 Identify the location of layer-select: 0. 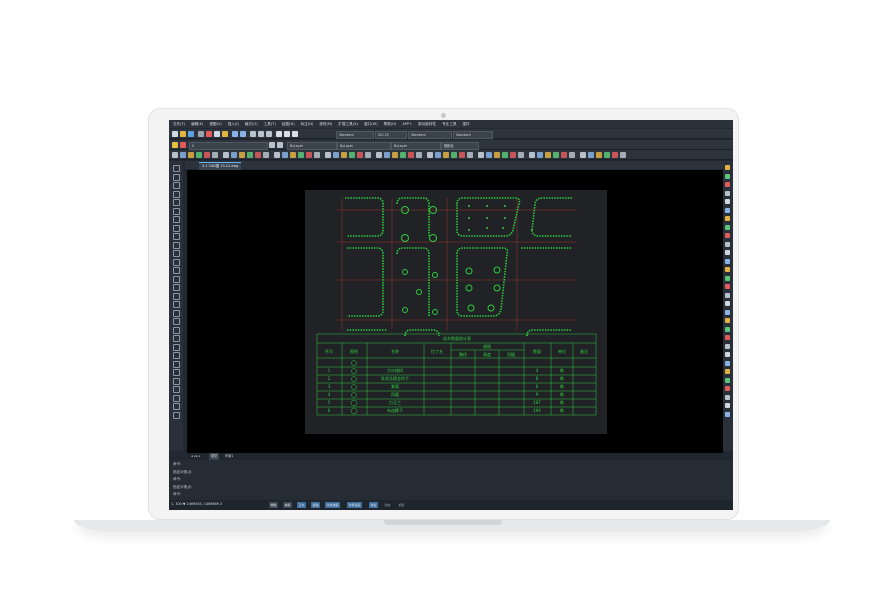
(228, 145).